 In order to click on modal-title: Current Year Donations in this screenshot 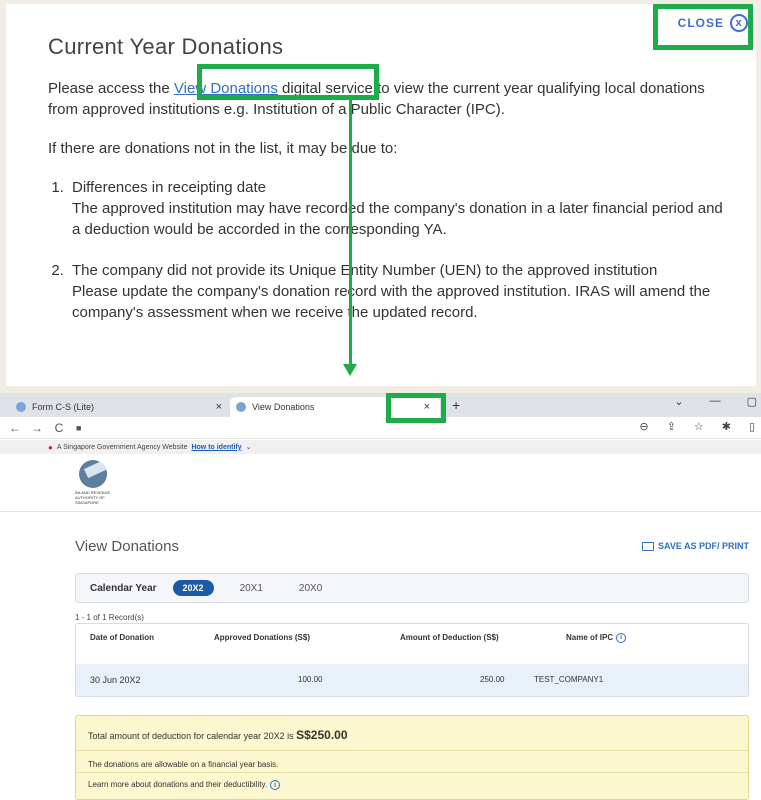, I will do `click(166, 46)`.